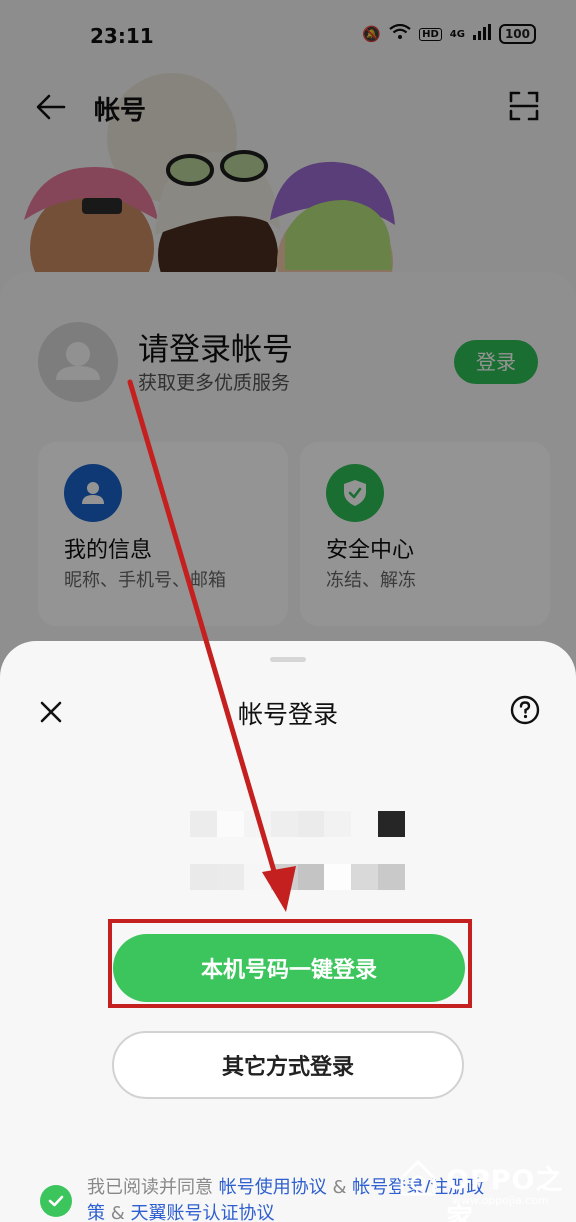 The width and height of the screenshot is (576, 1222). Describe the element at coordinates (297, 877) in the screenshot. I see `masked-carrier-info` at that location.